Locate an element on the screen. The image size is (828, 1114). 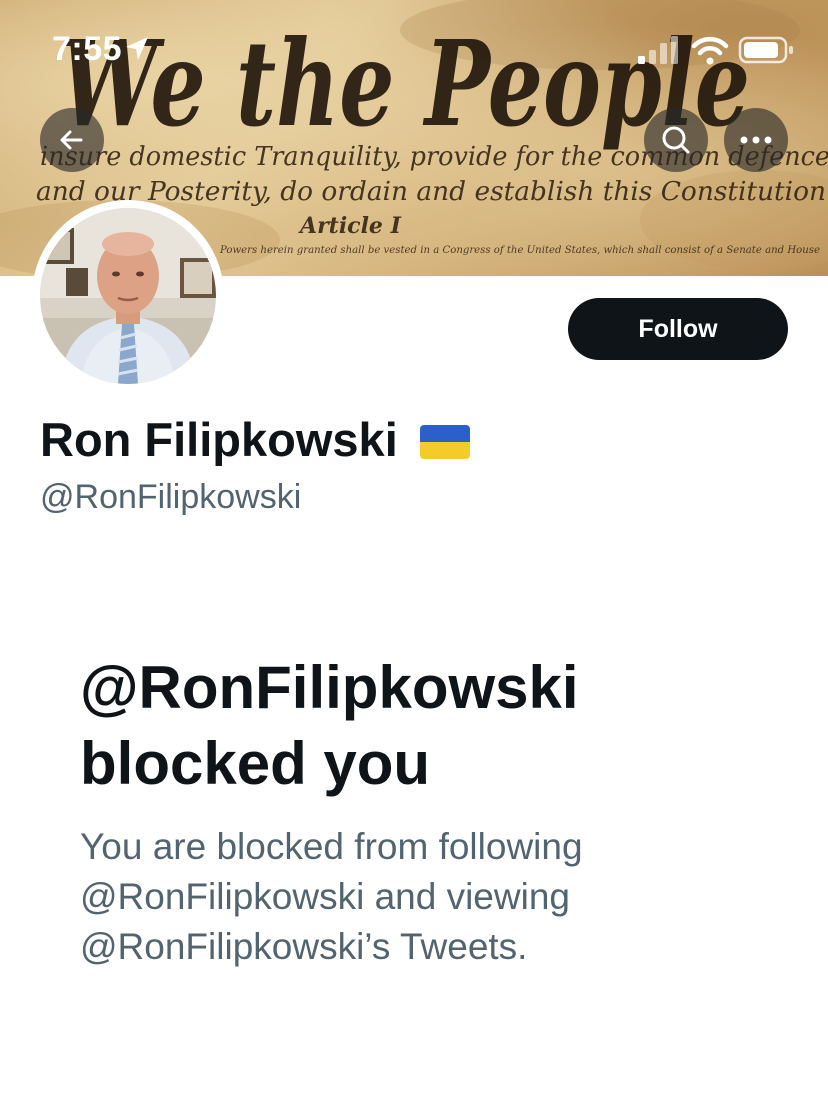
blocked-title: @RonFilipkowski blocked you is located at coordinates (430, 726).